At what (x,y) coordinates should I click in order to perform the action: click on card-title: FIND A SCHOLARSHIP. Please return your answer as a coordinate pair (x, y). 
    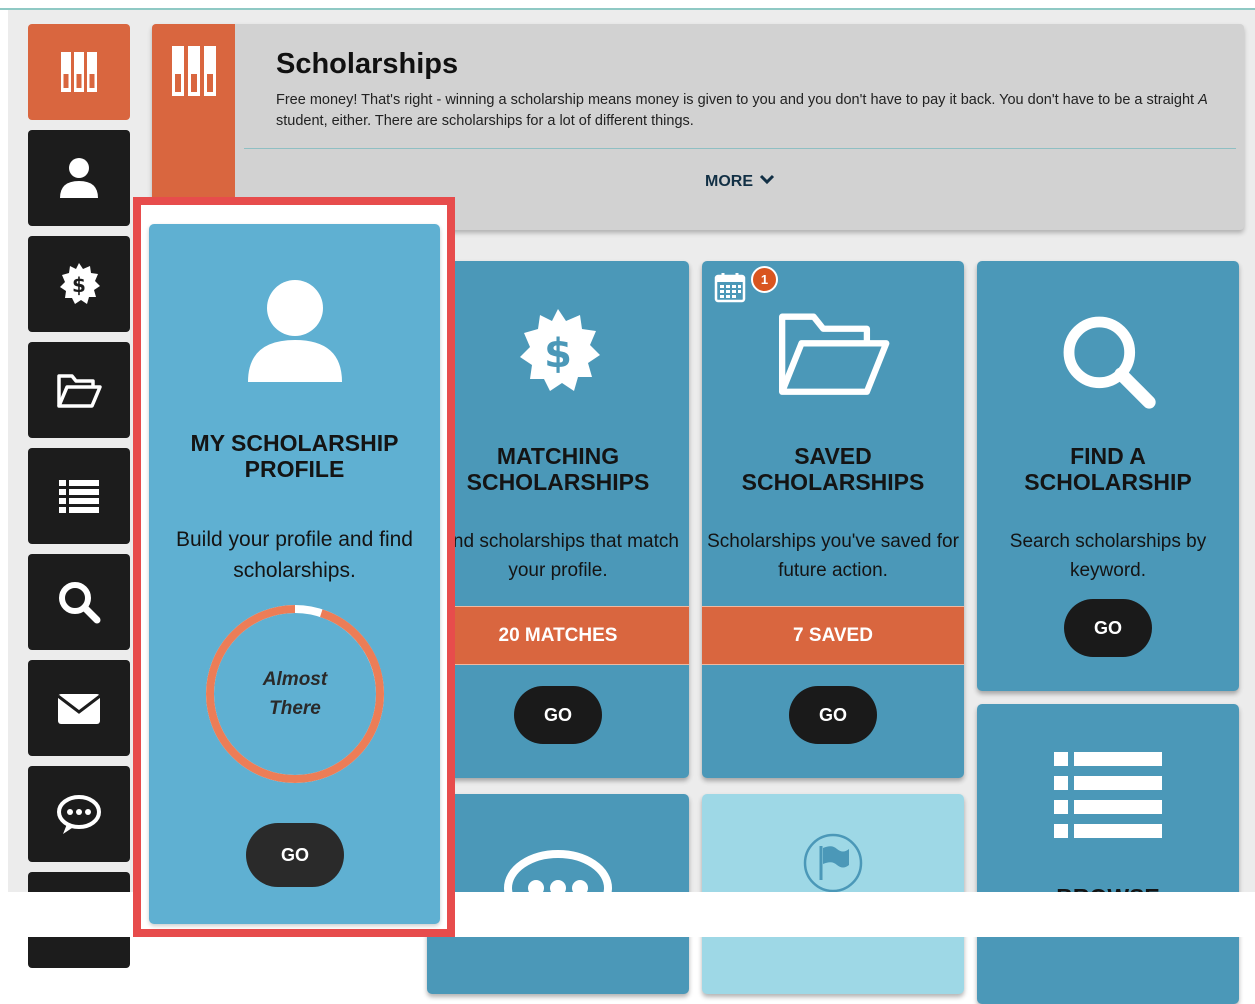
    Looking at the image, I should click on (1108, 469).